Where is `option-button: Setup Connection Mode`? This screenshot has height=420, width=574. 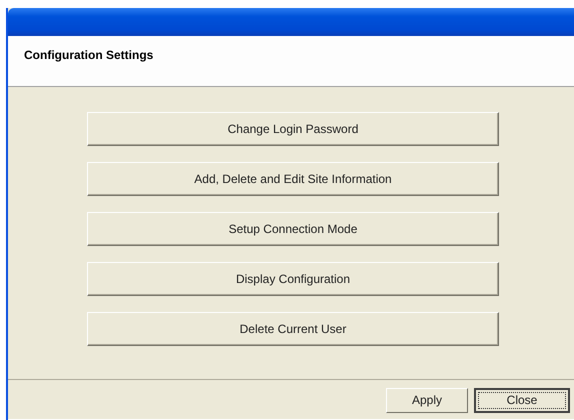
option-button: Setup Connection Mode is located at coordinates (293, 229).